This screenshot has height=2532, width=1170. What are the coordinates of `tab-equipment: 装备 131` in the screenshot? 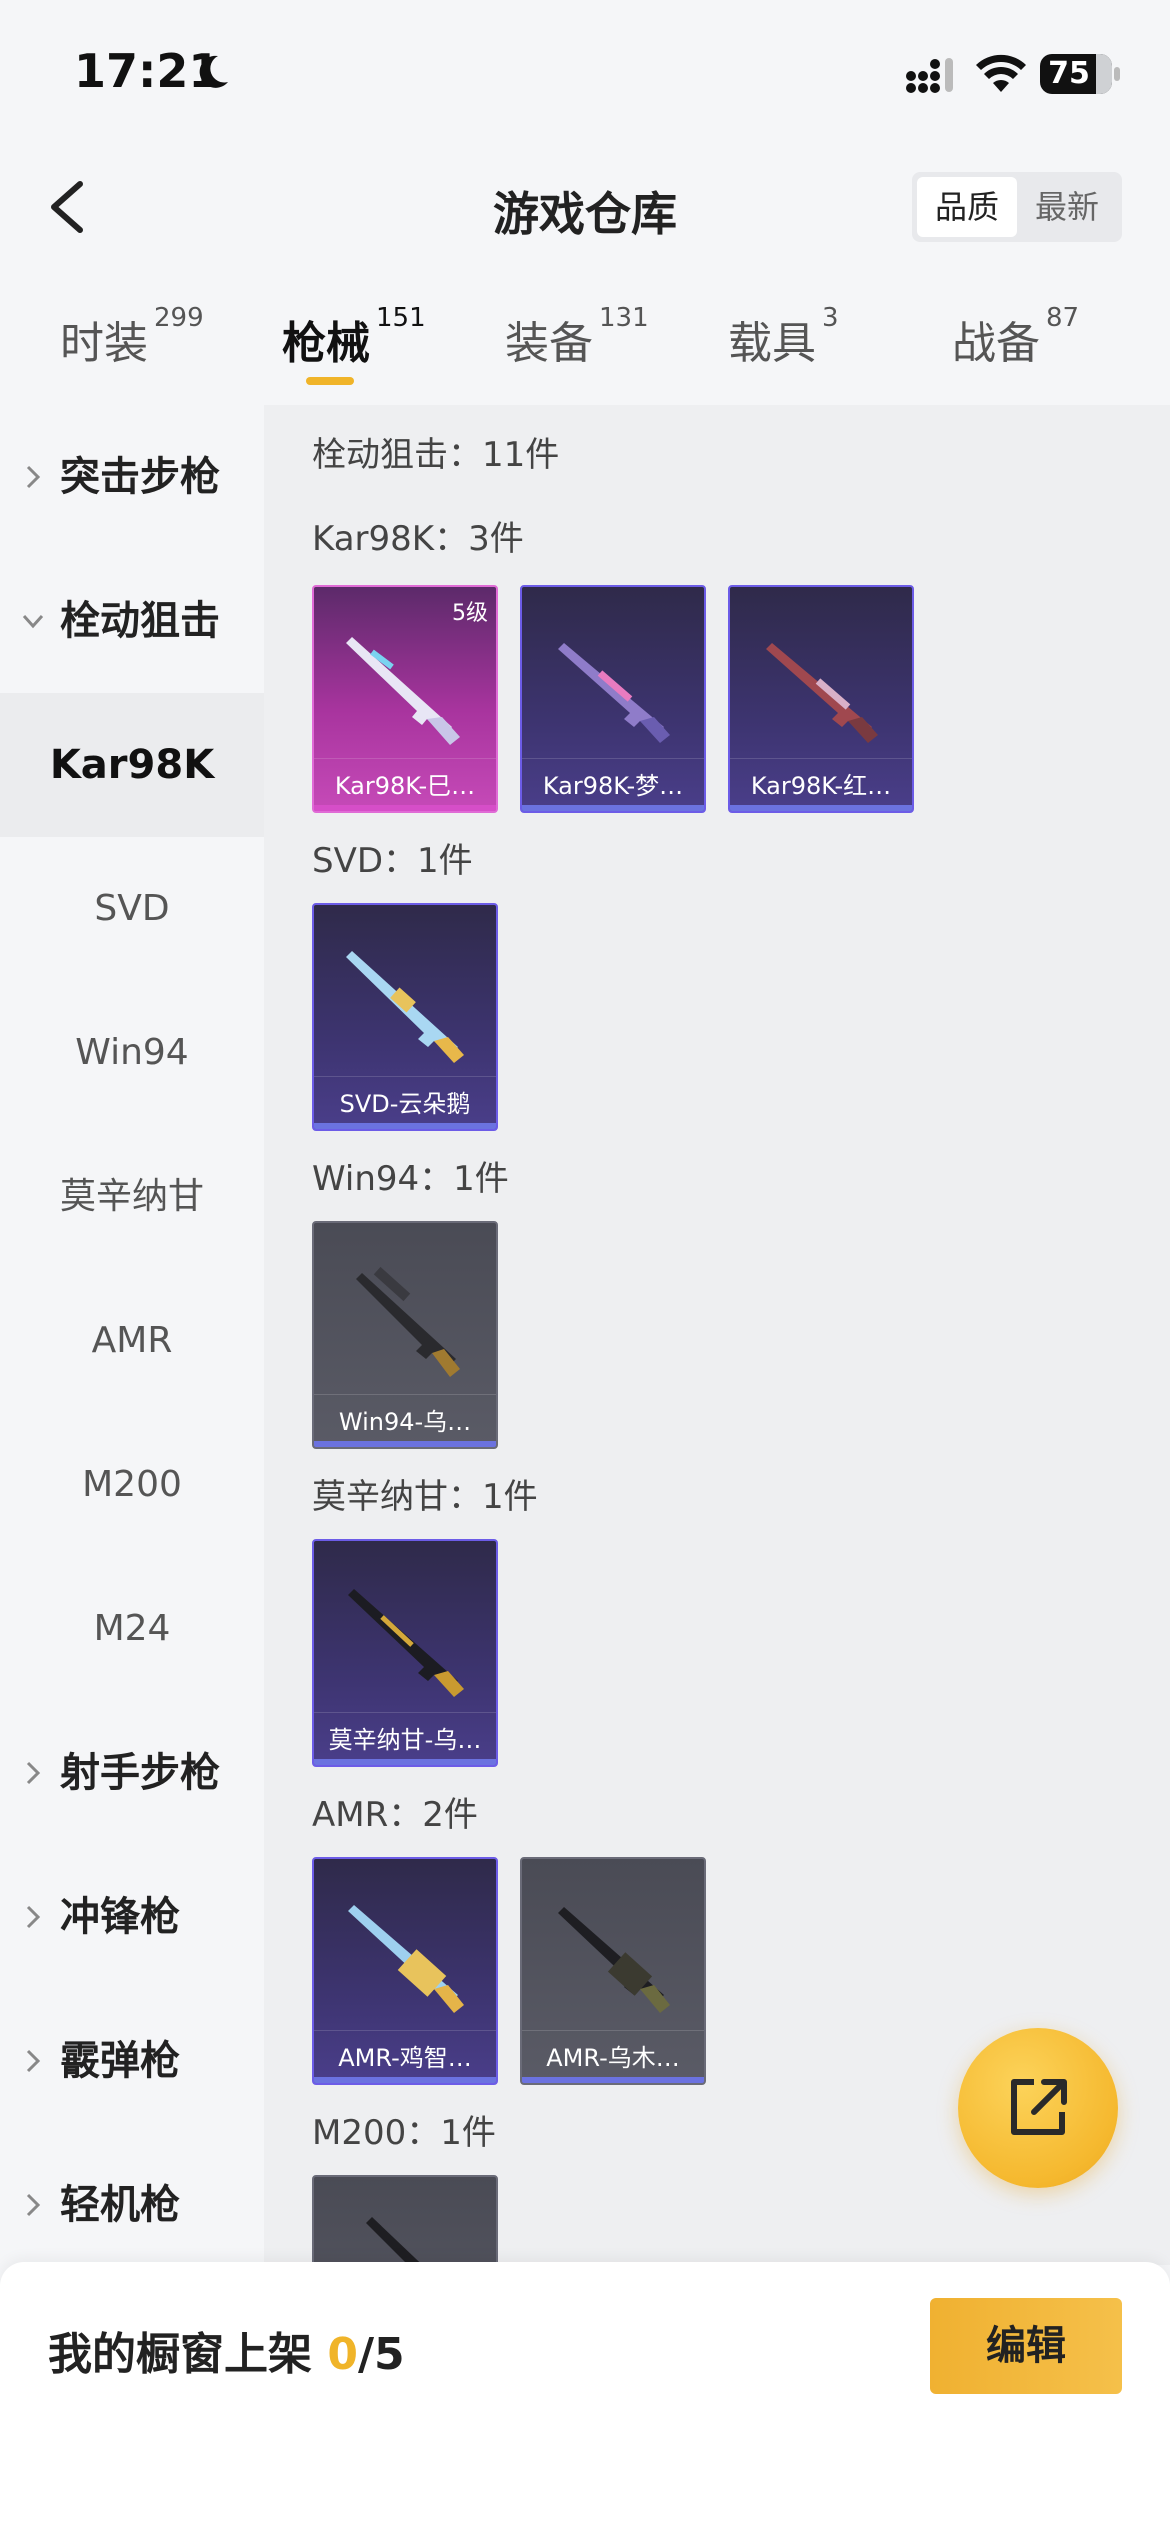 It's located at (577, 337).